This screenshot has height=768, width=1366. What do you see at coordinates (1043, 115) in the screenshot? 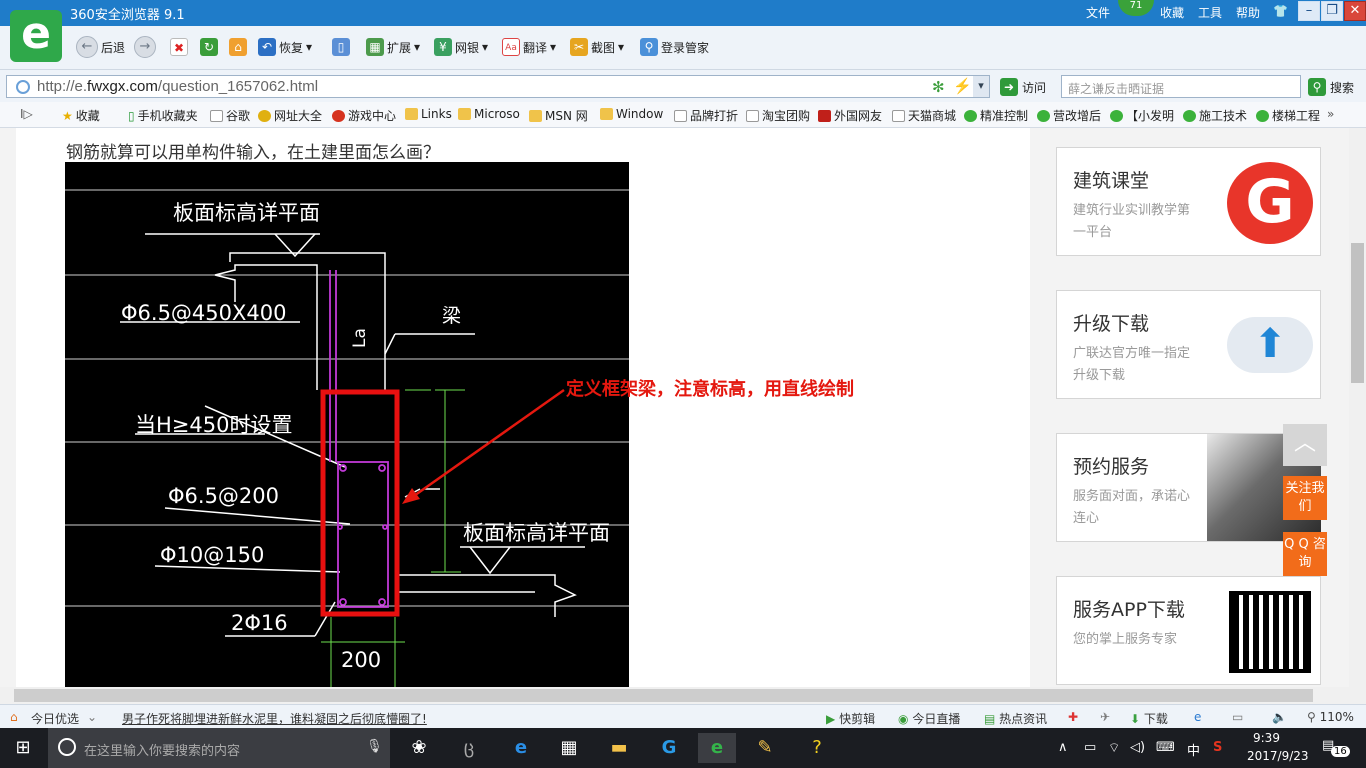
I see `wechat-icon` at bounding box center [1043, 115].